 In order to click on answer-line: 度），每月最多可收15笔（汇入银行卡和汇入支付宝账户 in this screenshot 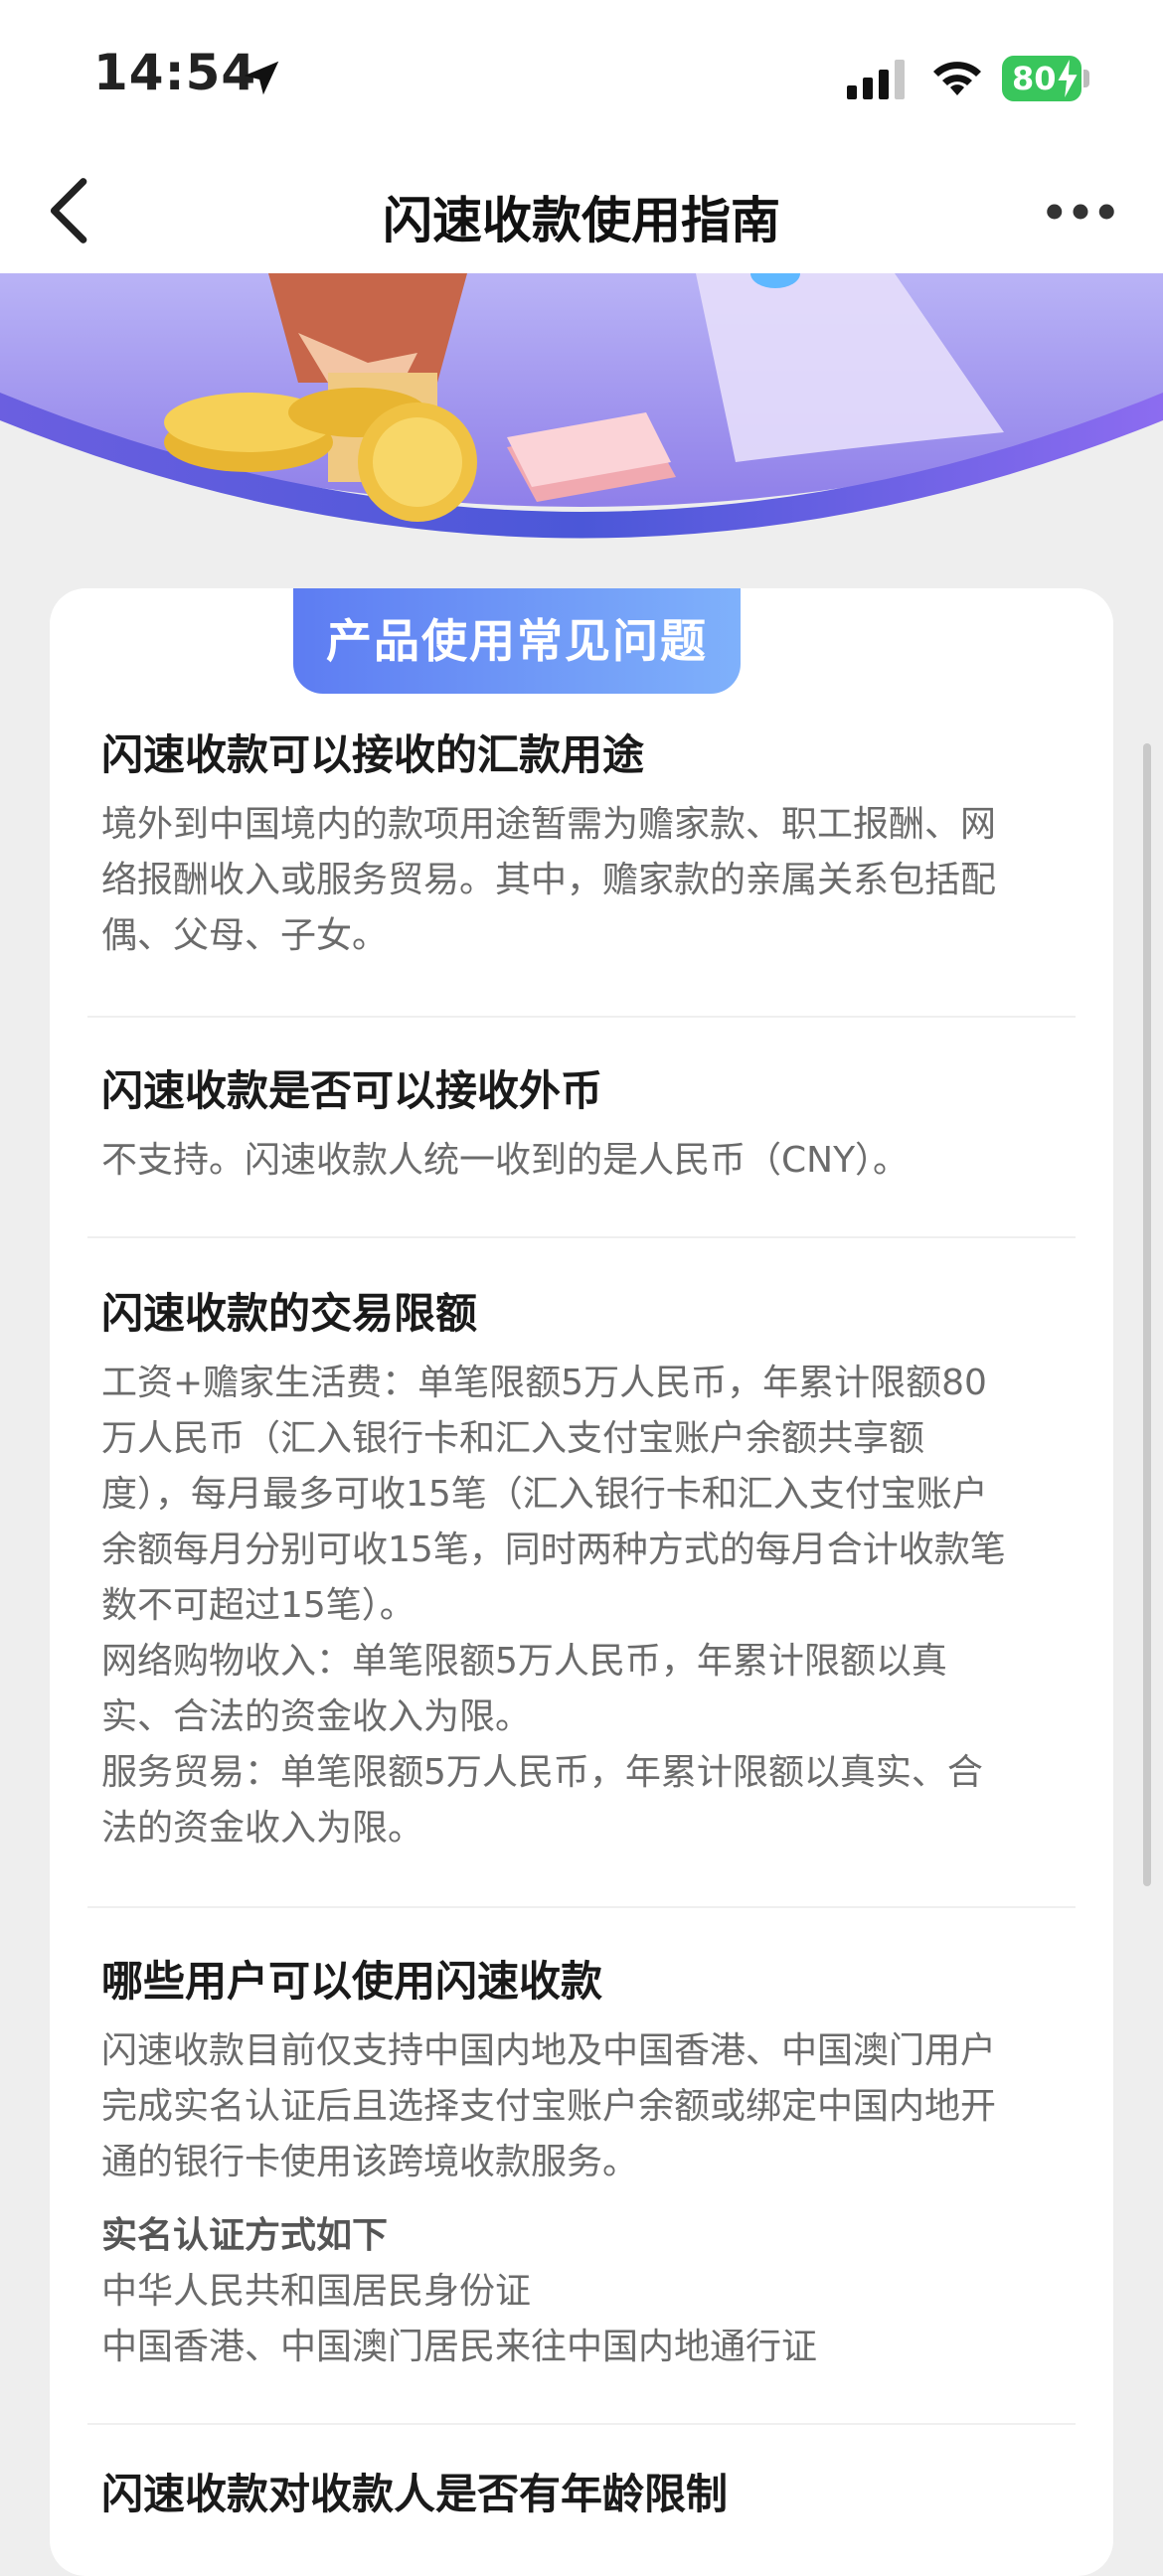, I will do `click(544, 1494)`.